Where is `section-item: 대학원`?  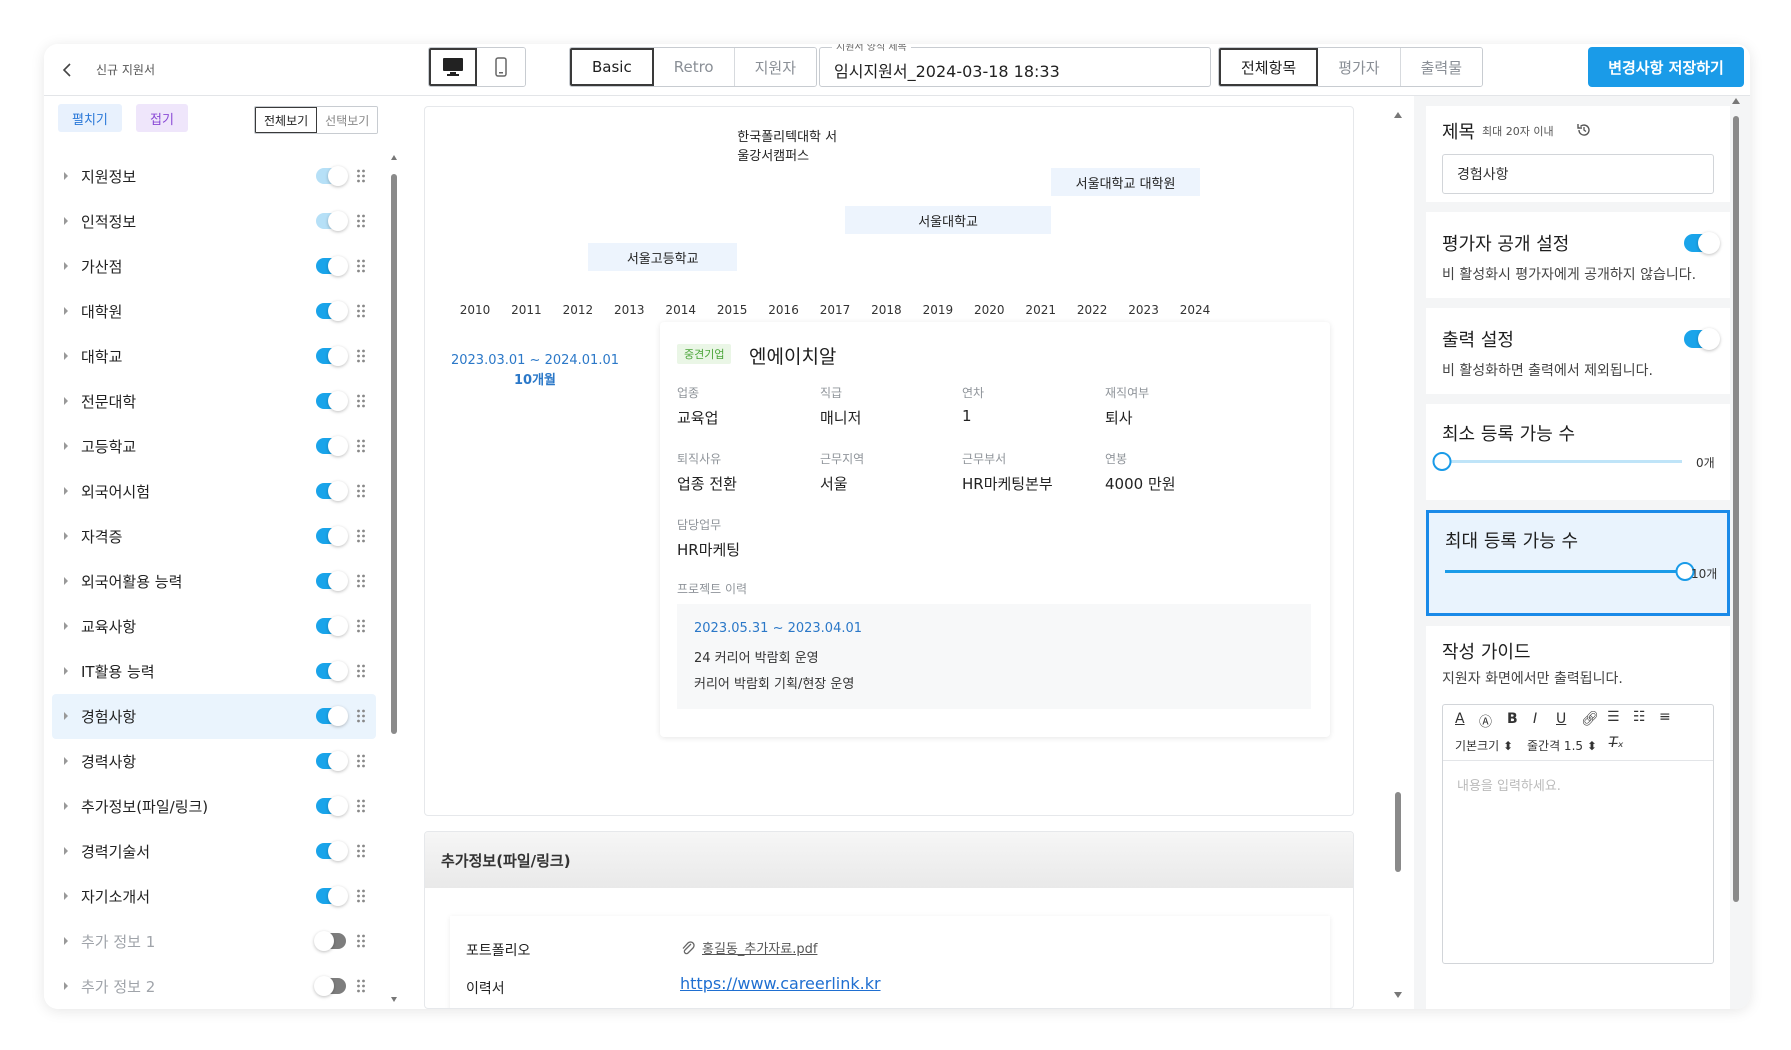 section-item: 대학원 is located at coordinates (214, 311).